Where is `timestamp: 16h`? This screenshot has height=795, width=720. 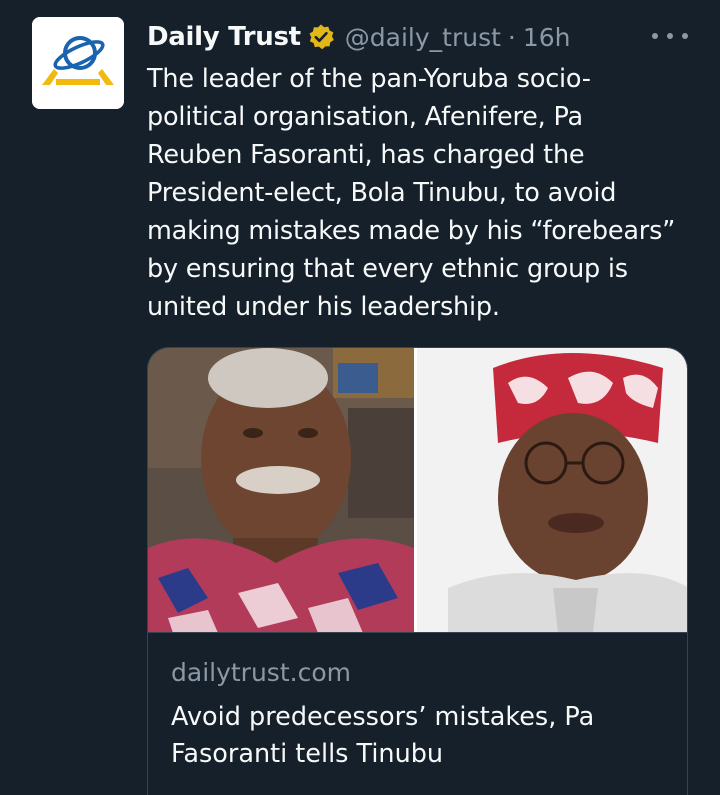 timestamp: 16h is located at coordinates (547, 37).